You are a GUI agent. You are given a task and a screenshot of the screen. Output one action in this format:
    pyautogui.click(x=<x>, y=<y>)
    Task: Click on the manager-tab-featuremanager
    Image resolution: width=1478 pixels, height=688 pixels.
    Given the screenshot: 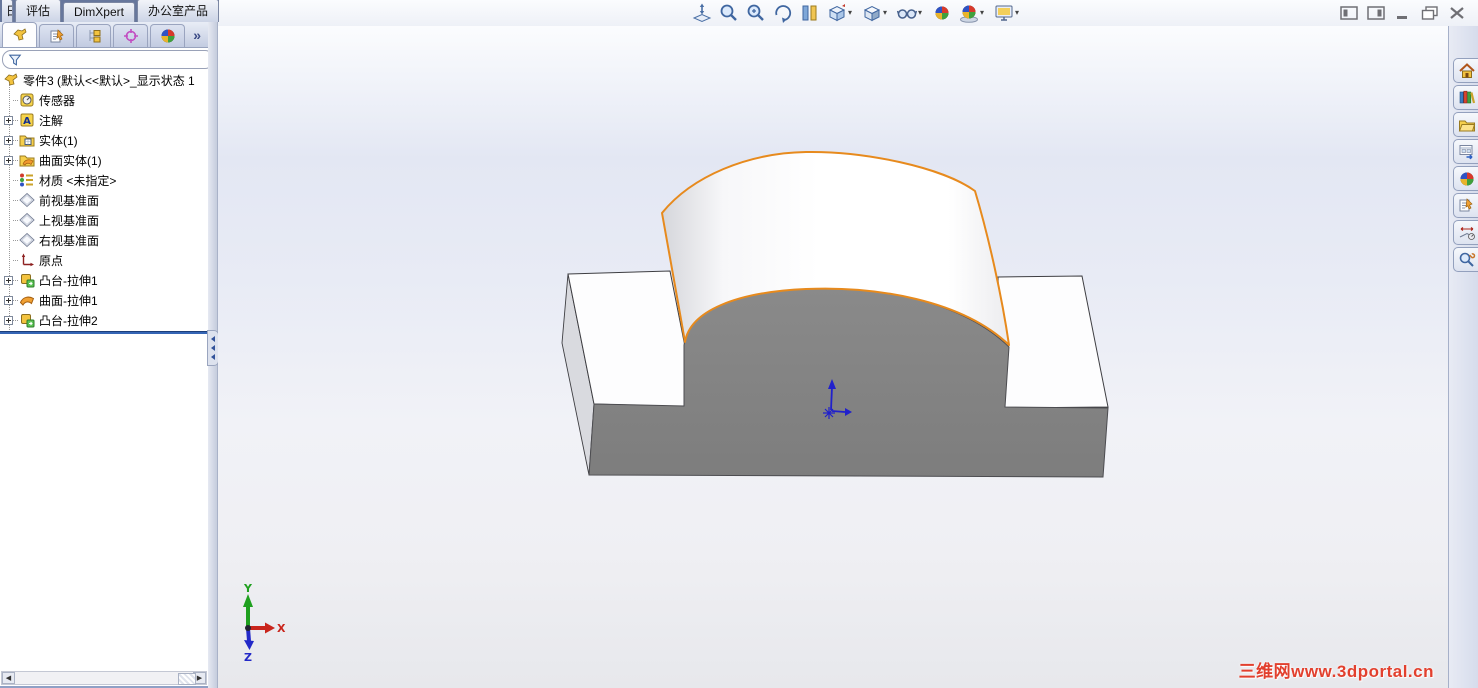 What is the action you would take?
    pyautogui.click(x=19, y=34)
    